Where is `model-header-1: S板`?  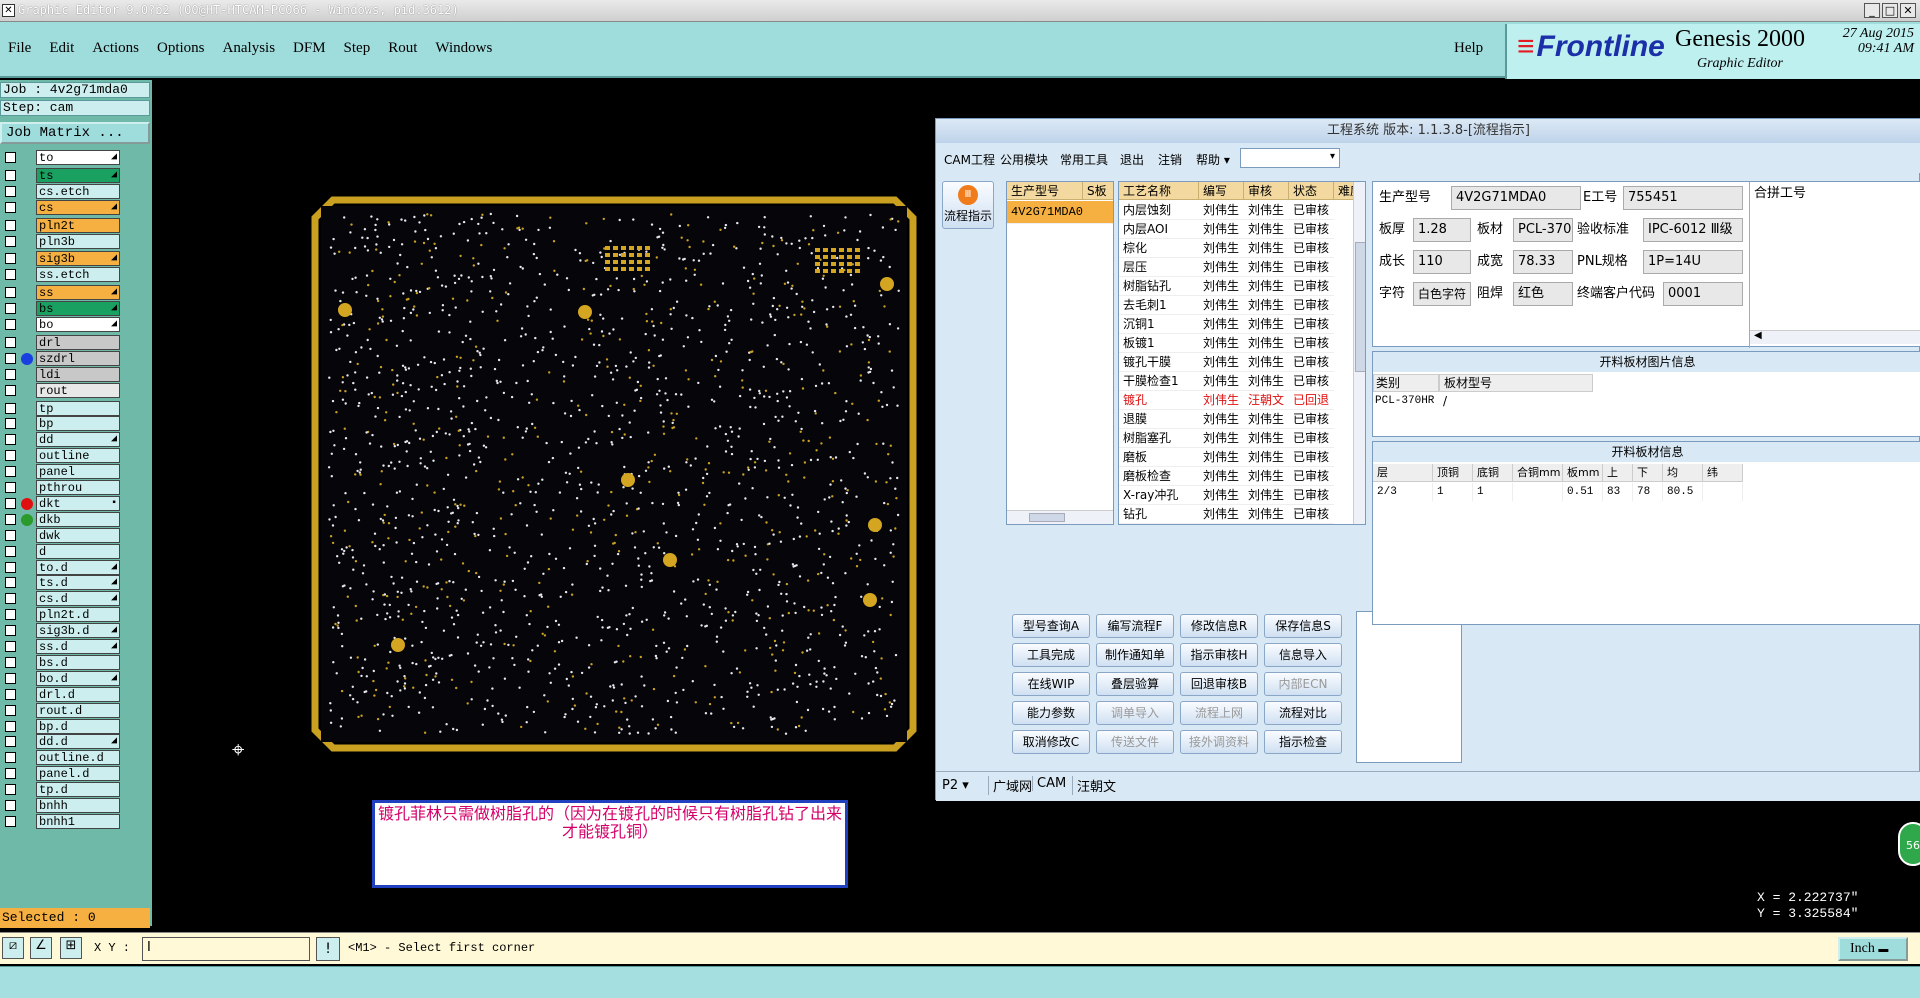 model-header-1: S板 is located at coordinates (1098, 191).